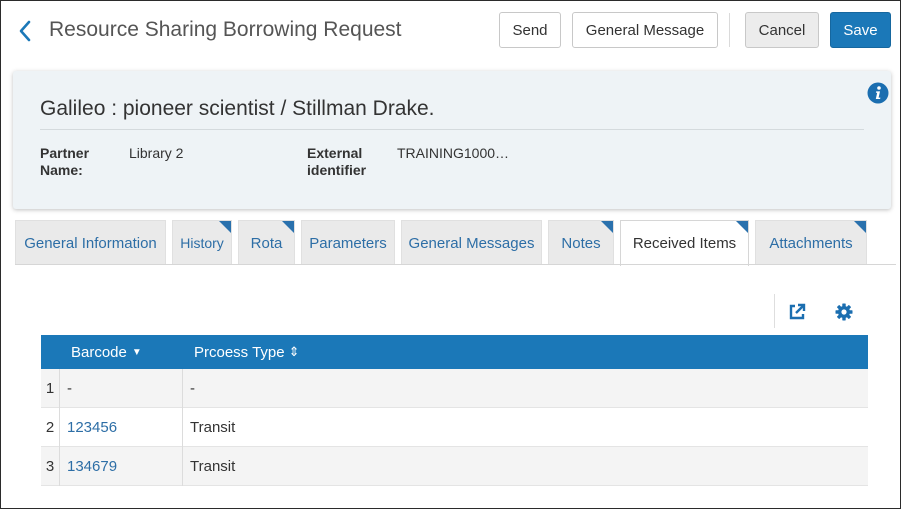 The image size is (901, 509). I want to click on tab-parameters: Parameters, so click(348, 242).